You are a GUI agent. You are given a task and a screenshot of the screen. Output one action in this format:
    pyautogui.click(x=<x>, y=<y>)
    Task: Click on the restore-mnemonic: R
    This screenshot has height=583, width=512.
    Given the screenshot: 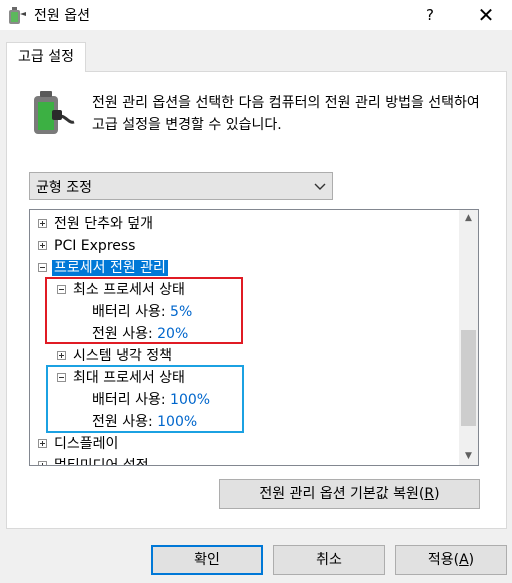 What is the action you would take?
    pyautogui.click(x=429, y=494)
    